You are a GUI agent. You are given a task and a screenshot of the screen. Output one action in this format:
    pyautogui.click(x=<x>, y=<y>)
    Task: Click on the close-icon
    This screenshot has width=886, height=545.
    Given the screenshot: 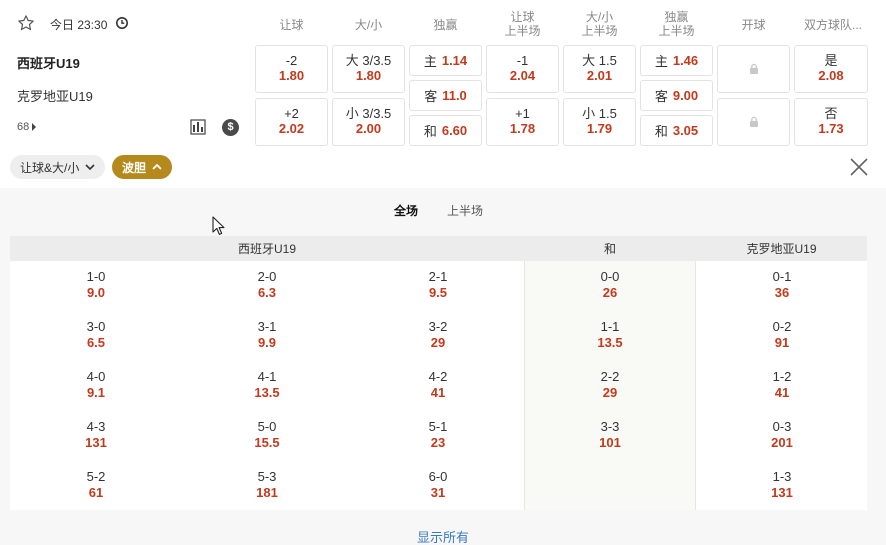 What is the action you would take?
    pyautogui.click(x=859, y=167)
    